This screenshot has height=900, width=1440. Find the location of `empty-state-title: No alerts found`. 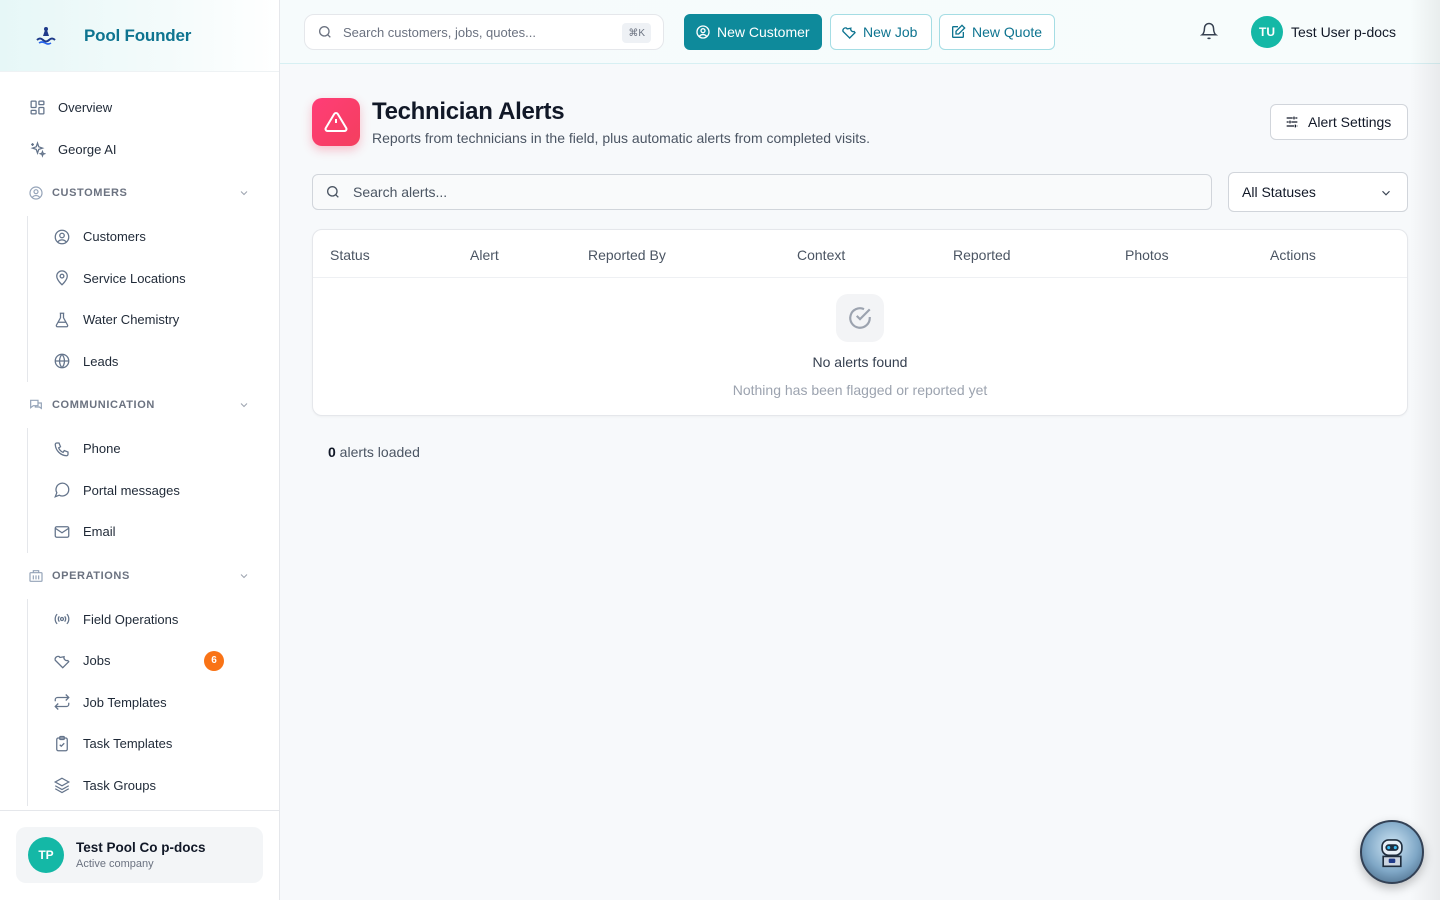

empty-state-title: No alerts found is located at coordinates (860, 362).